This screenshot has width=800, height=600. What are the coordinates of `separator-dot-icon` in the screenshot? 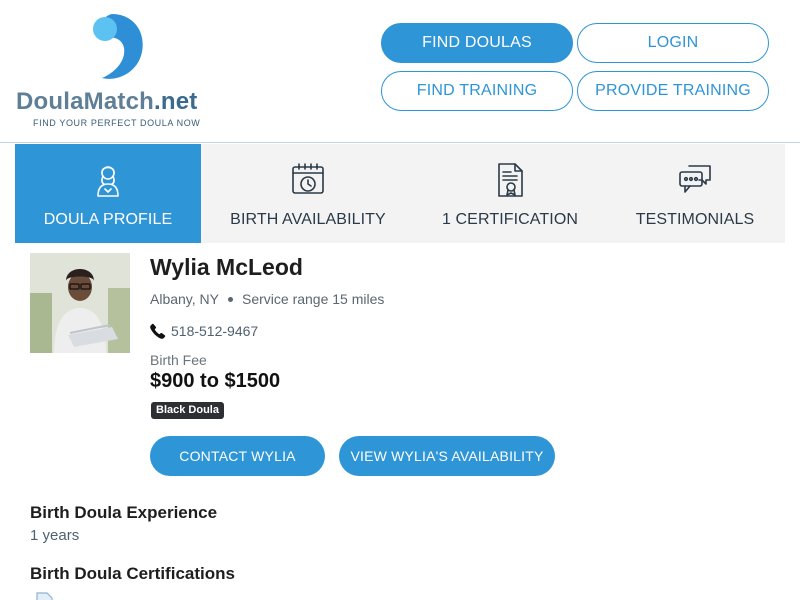 It's located at (230, 299).